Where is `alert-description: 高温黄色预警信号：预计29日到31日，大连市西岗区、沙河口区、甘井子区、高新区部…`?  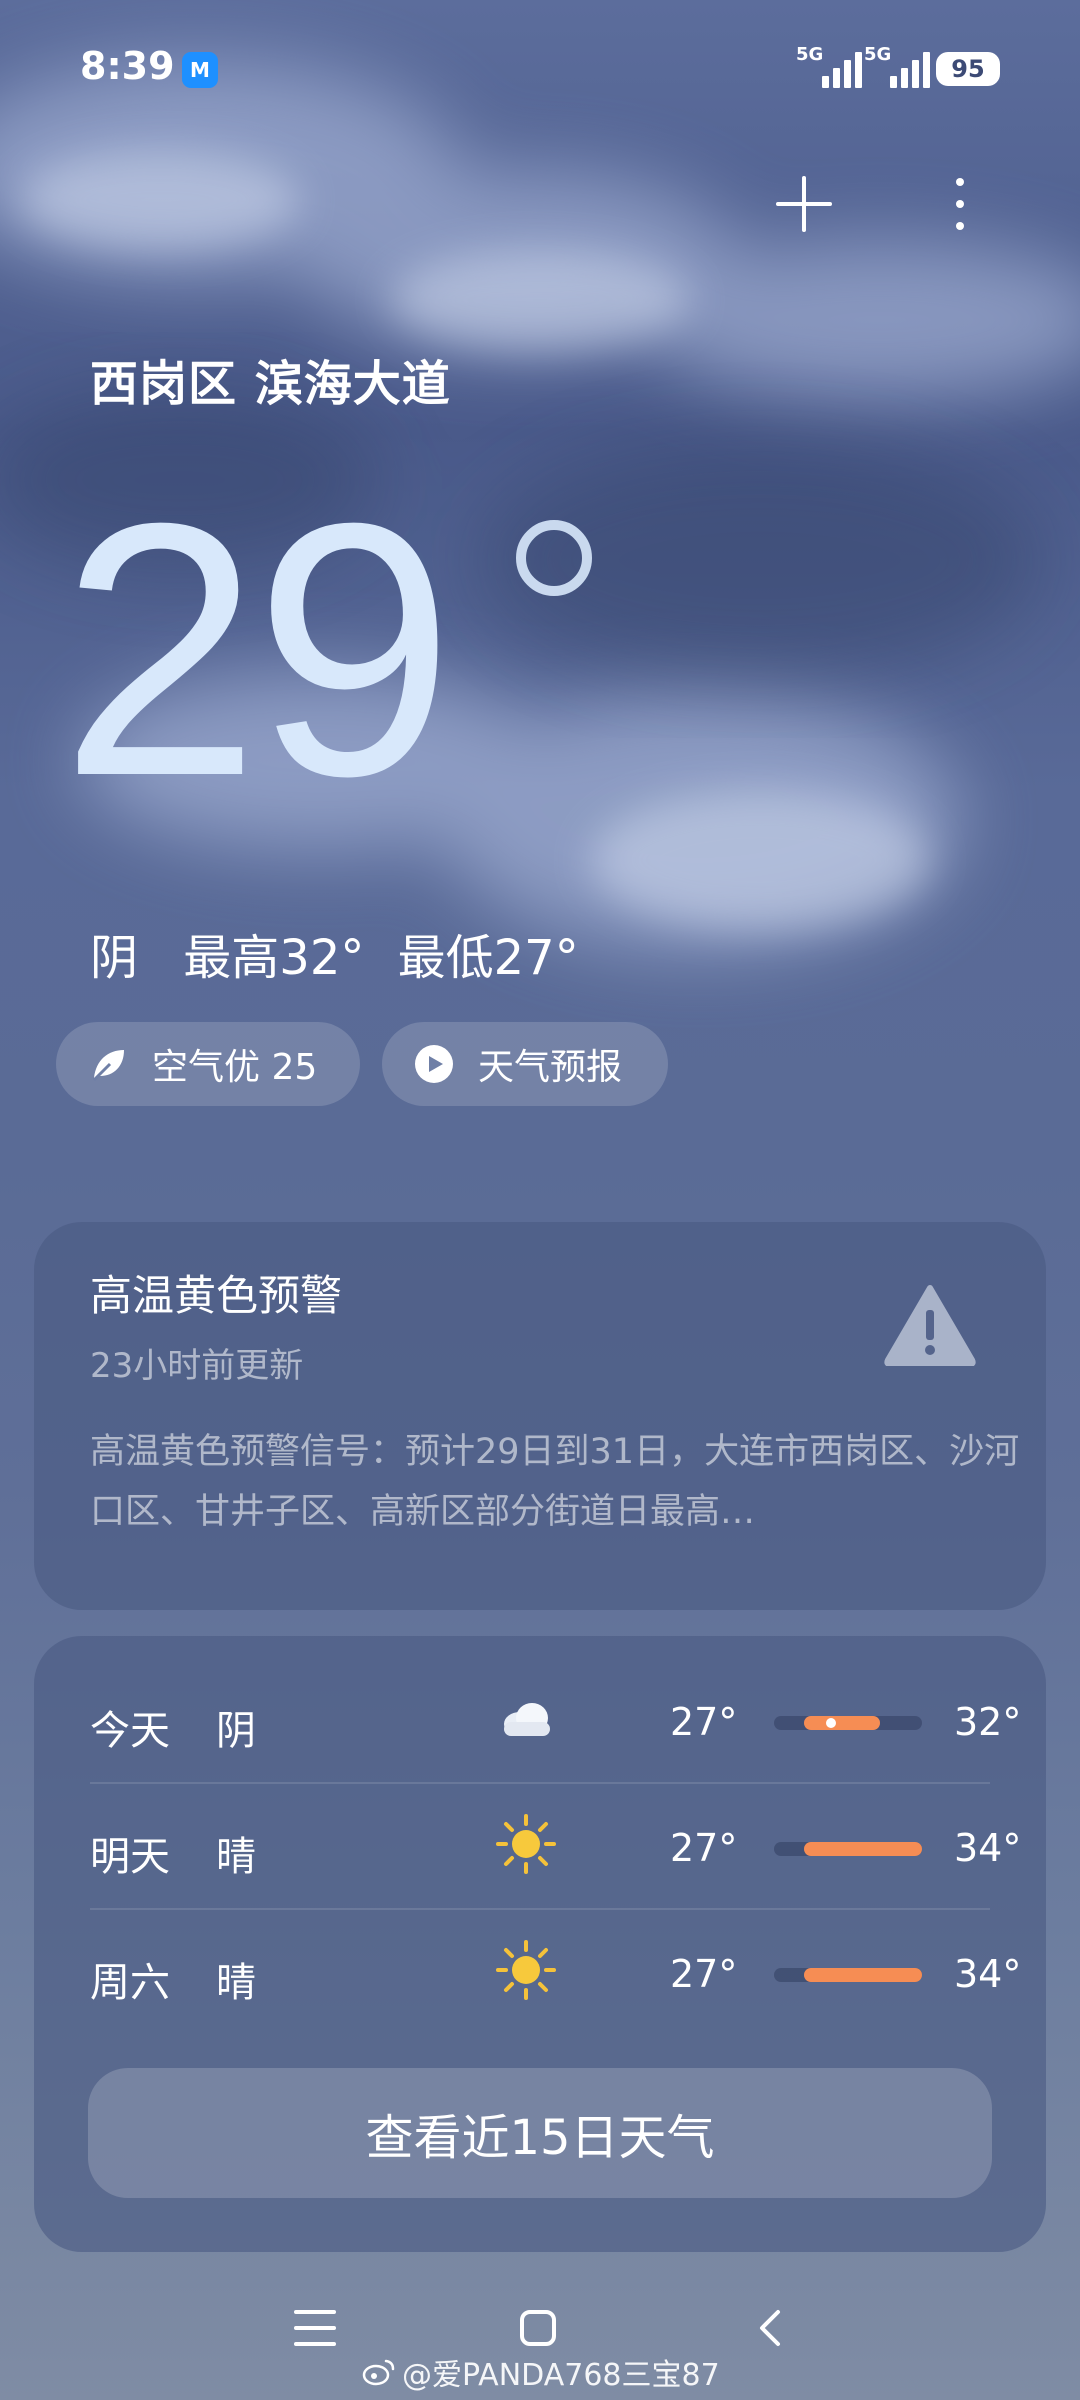
alert-description: 高温黄色预警信号：预计29日到31日，大连市西岗区、沙河口区、甘井子区、高新区部… is located at coordinates (555, 1482).